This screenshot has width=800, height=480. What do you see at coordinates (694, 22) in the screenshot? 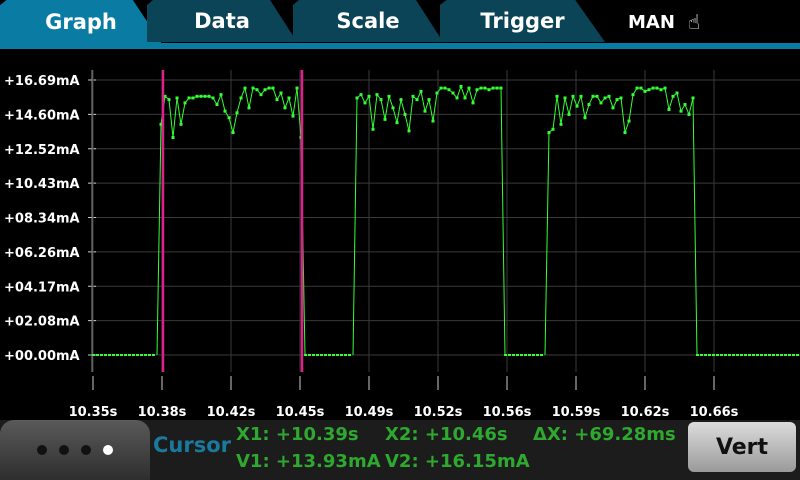
I see `hand-pointer-icon: ☝` at bounding box center [694, 22].